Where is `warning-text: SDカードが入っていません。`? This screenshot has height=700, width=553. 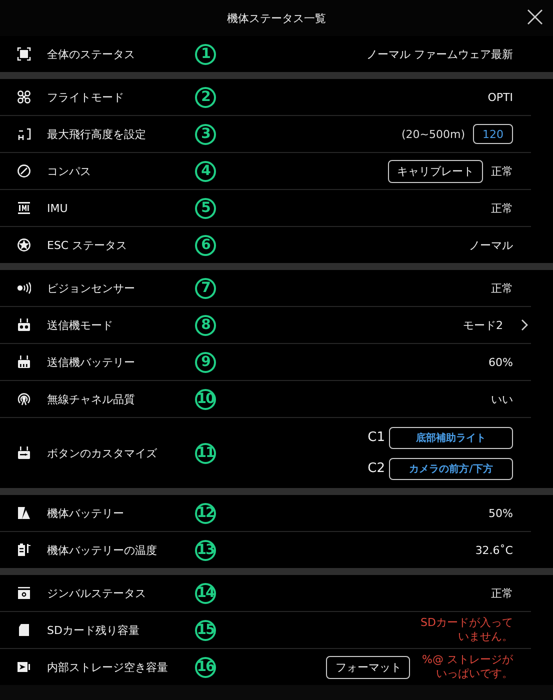
warning-text: SDカードが入っていません。 is located at coordinates (466, 630).